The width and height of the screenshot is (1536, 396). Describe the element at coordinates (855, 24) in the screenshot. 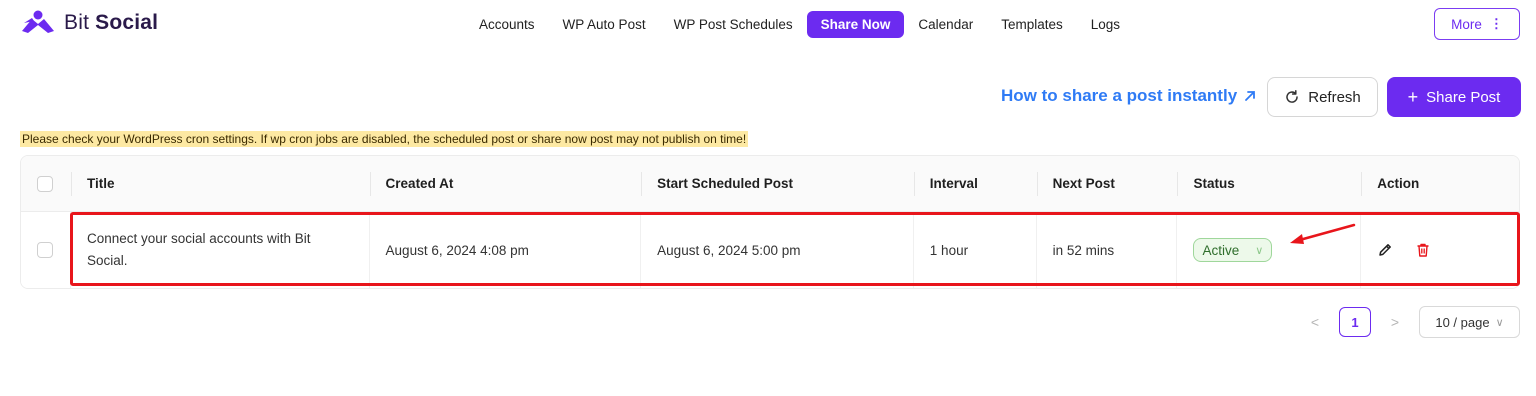

I see `nav-share-now: Share Now` at that location.